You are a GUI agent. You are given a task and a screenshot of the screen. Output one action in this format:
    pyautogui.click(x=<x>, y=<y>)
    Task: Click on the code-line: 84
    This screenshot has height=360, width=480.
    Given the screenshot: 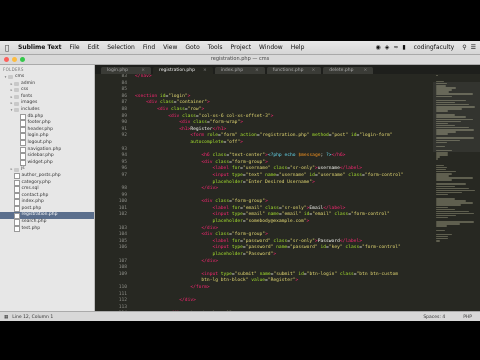 What is the action you would take?
    pyautogui.click(x=264, y=84)
    